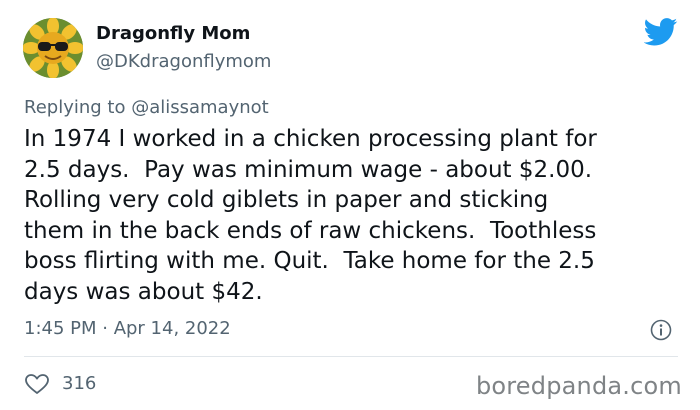 This screenshot has width=700, height=410. I want to click on reply-mention-link: @alissamaynot, so click(200, 107).